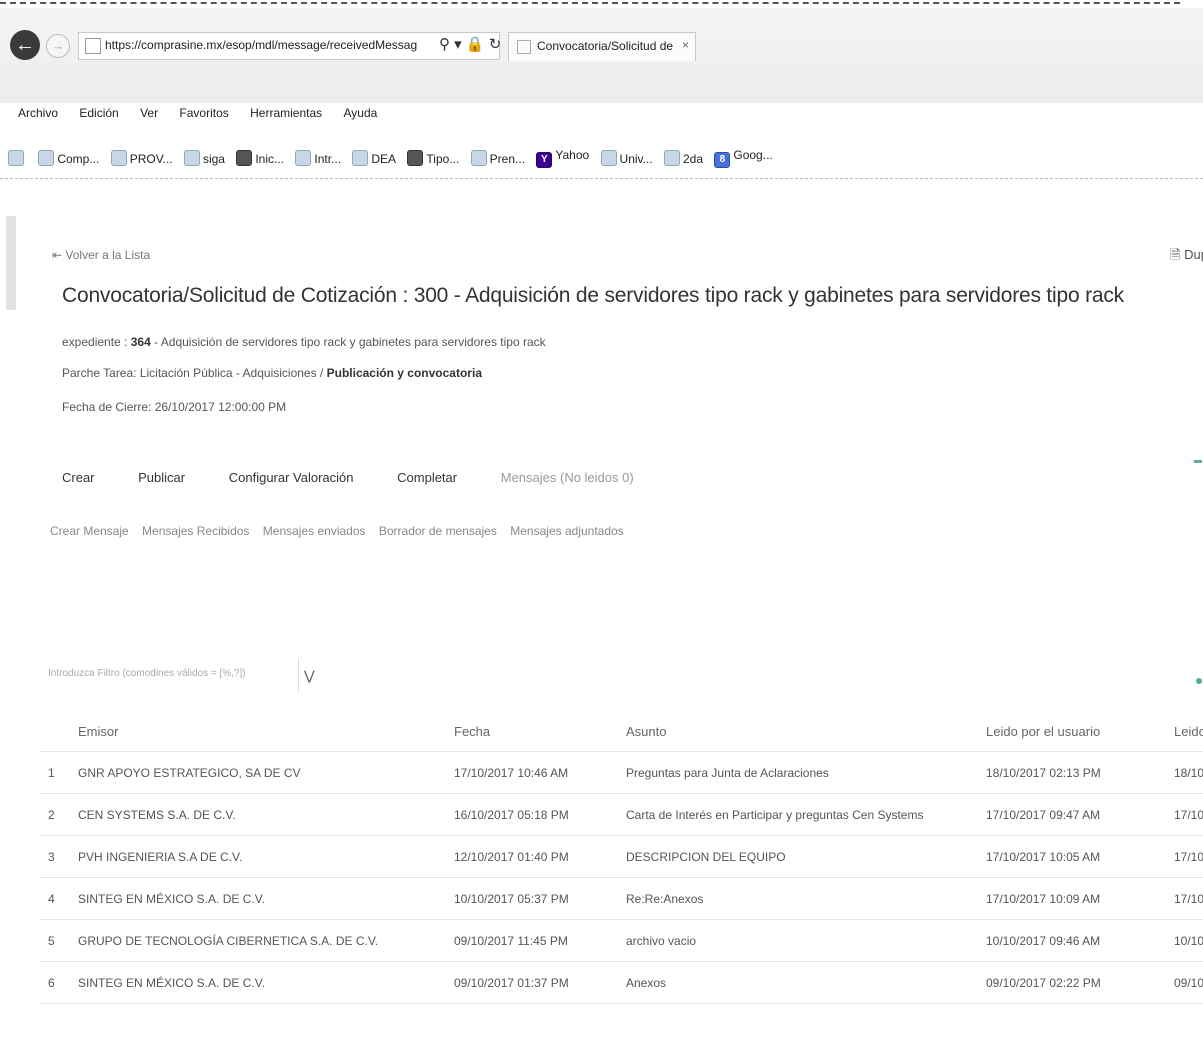  I want to click on lock-icon: 🔒, so click(475, 44).